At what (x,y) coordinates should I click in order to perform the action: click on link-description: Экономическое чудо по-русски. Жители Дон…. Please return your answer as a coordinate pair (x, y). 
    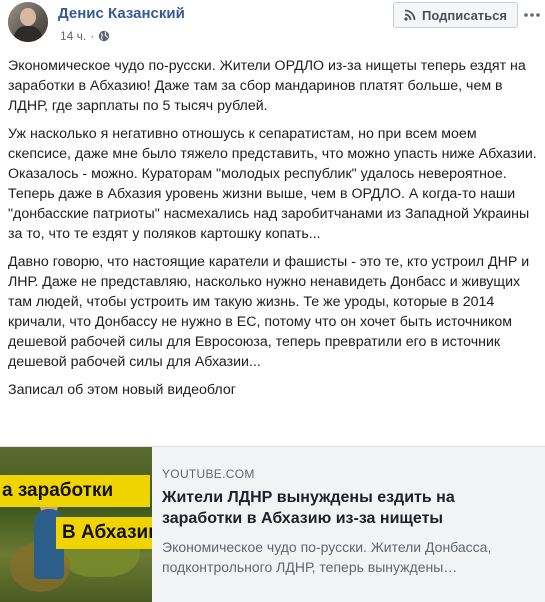
    Looking at the image, I should click on (327, 557).